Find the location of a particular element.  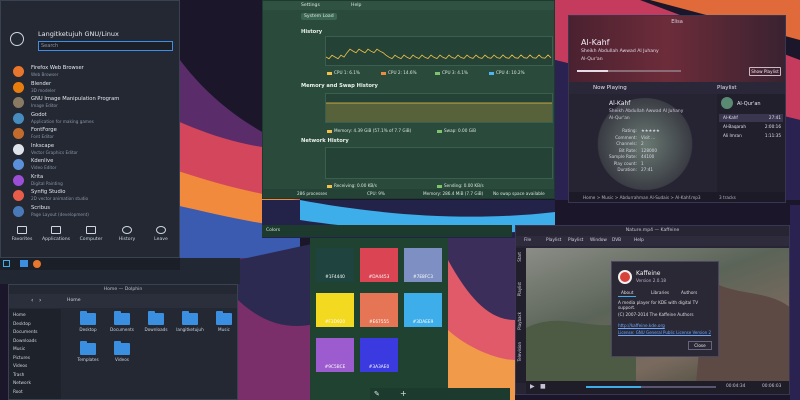

place-item: Root is located at coordinates (18, 392).